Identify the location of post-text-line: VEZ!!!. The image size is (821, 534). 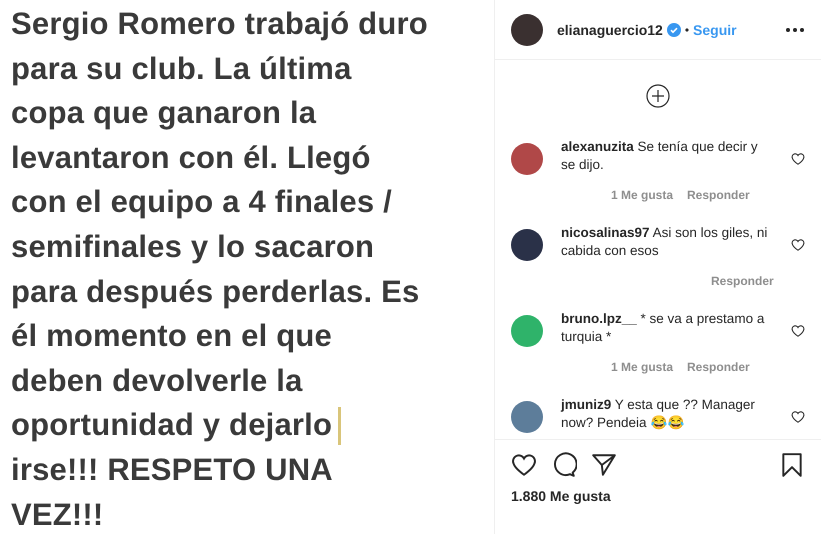
(57, 515).